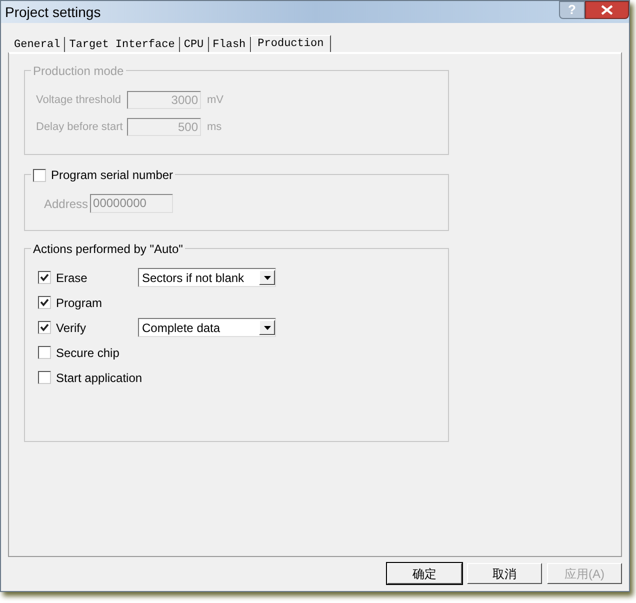 This screenshot has height=603, width=636. I want to click on tab: Production, so click(290, 44).